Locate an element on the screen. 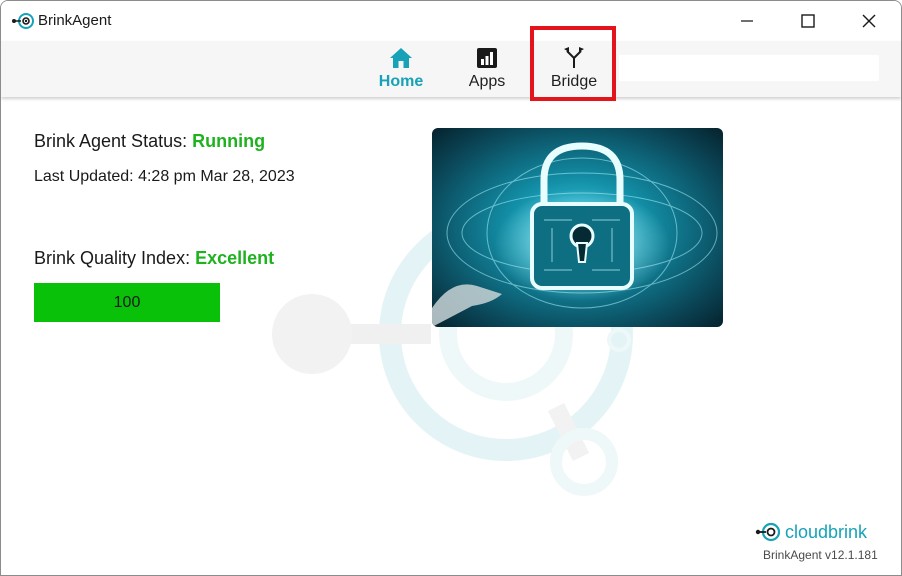 The width and height of the screenshot is (902, 576). nav-item-apps: Apps is located at coordinates (487, 68).